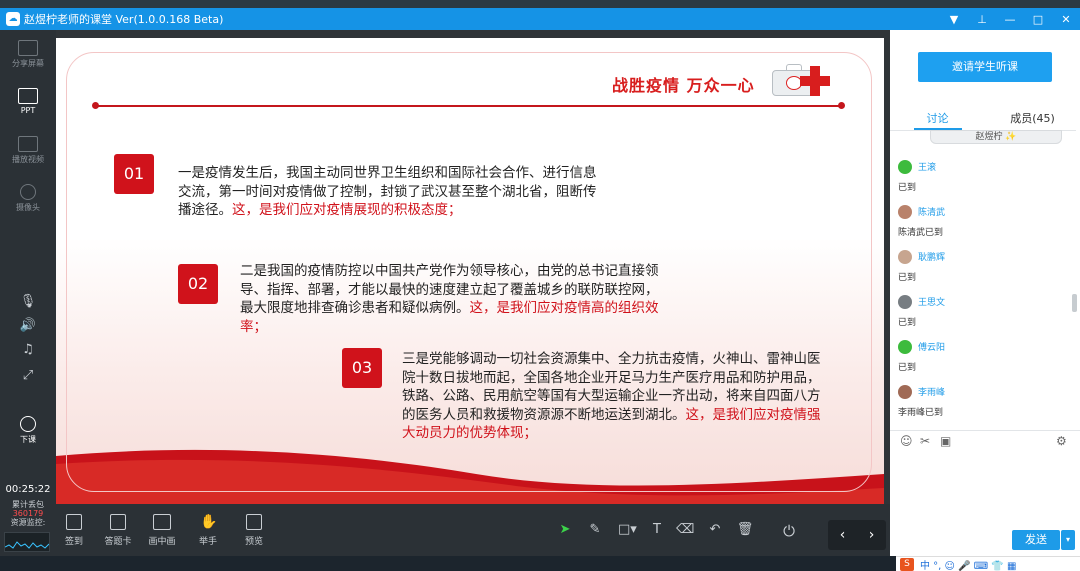 The image size is (1080, 571). I want to click on picture-in-picture-button: 画中画, so click(162, 530).